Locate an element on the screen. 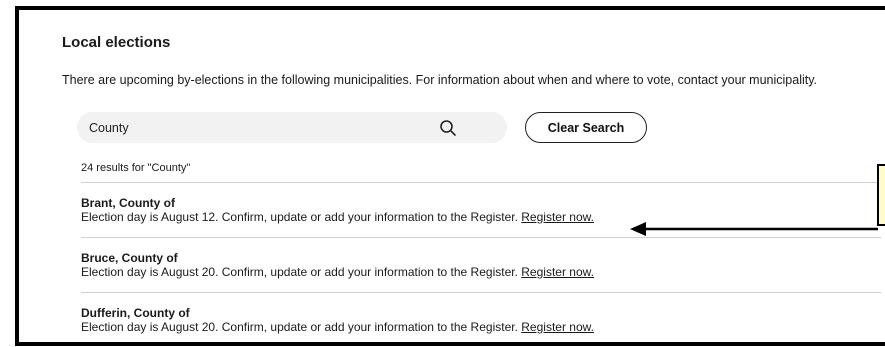 This screenshot has height=347, width=885. search-box is located at coordinates (292, 127).